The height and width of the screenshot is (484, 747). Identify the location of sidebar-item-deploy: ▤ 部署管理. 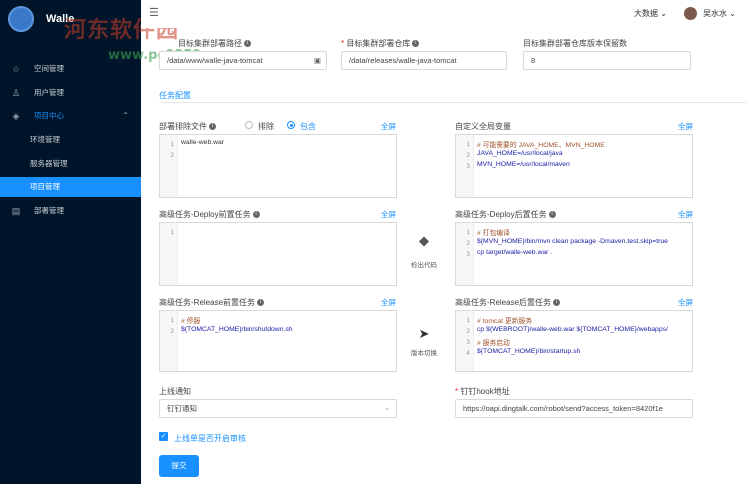
(70, 211).